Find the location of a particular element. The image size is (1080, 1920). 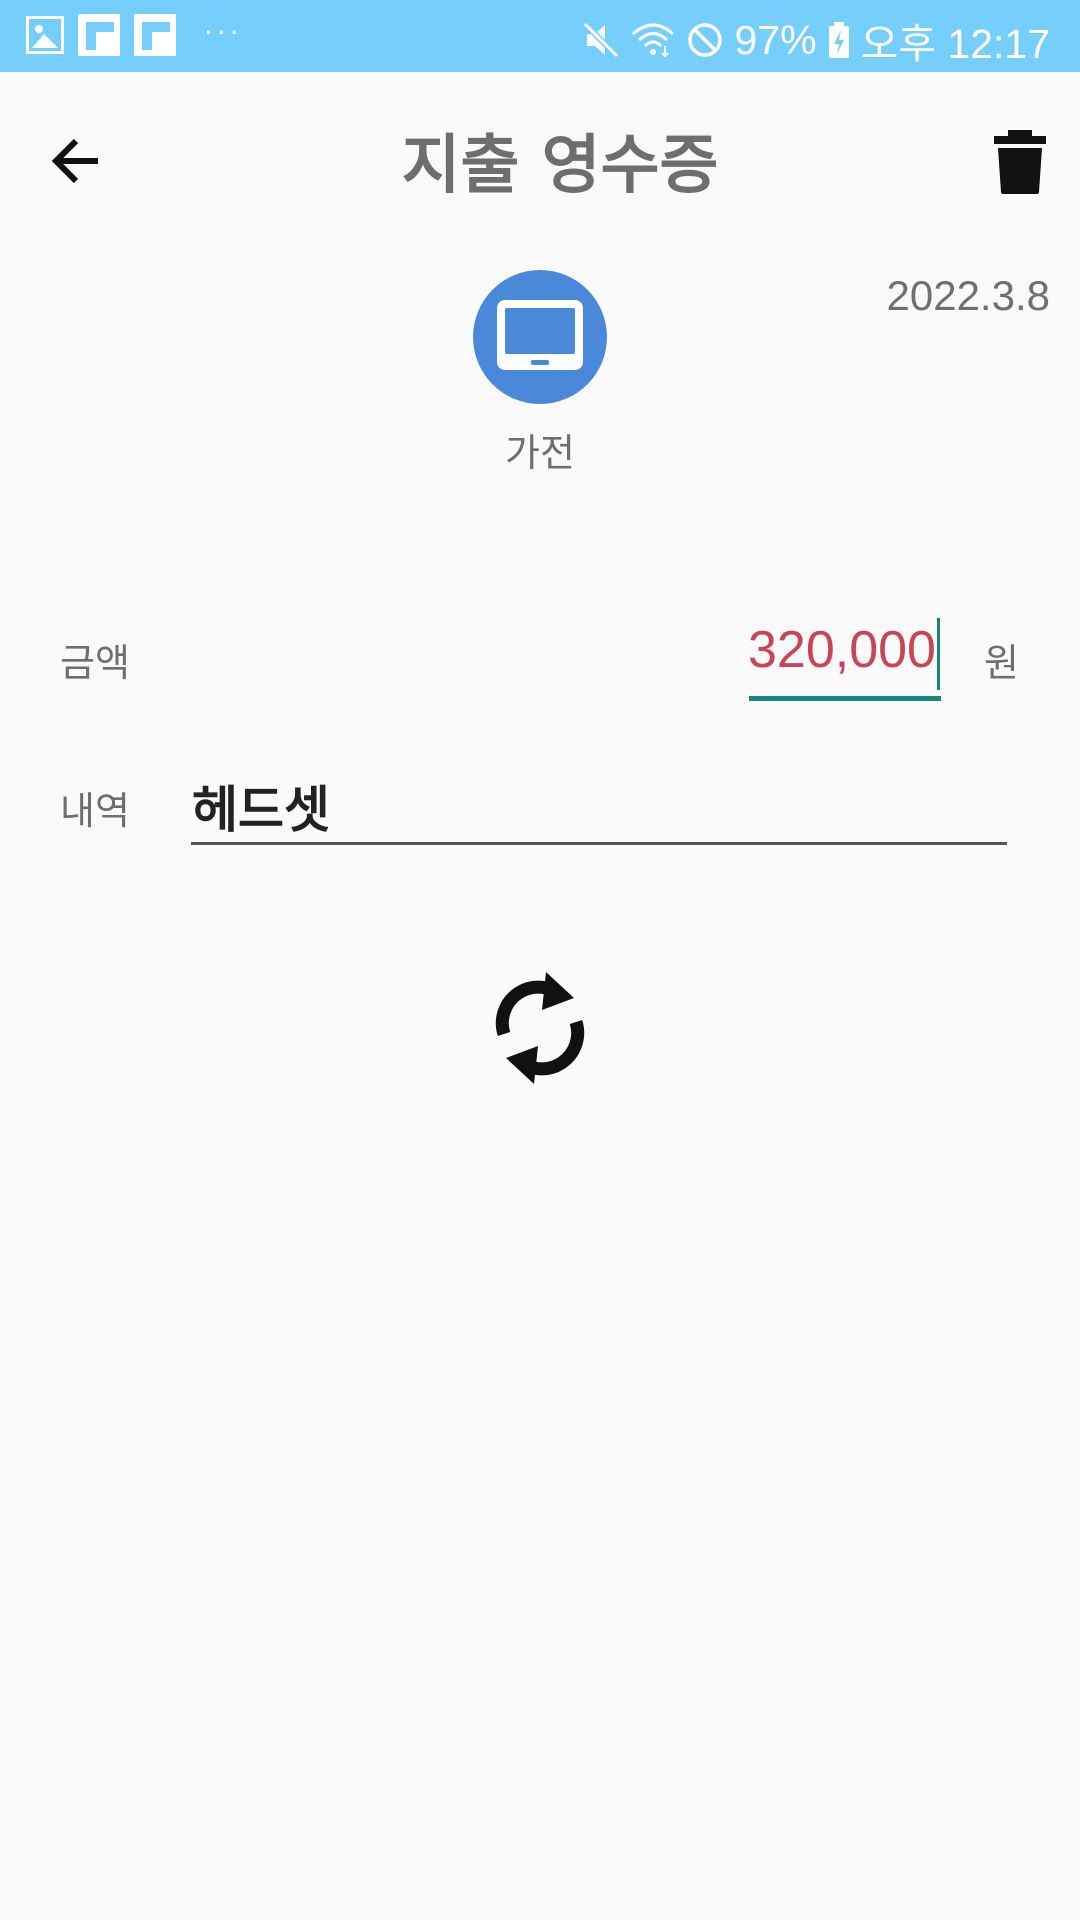

amount-unit: 원 is located at coordinates (1001, 663).